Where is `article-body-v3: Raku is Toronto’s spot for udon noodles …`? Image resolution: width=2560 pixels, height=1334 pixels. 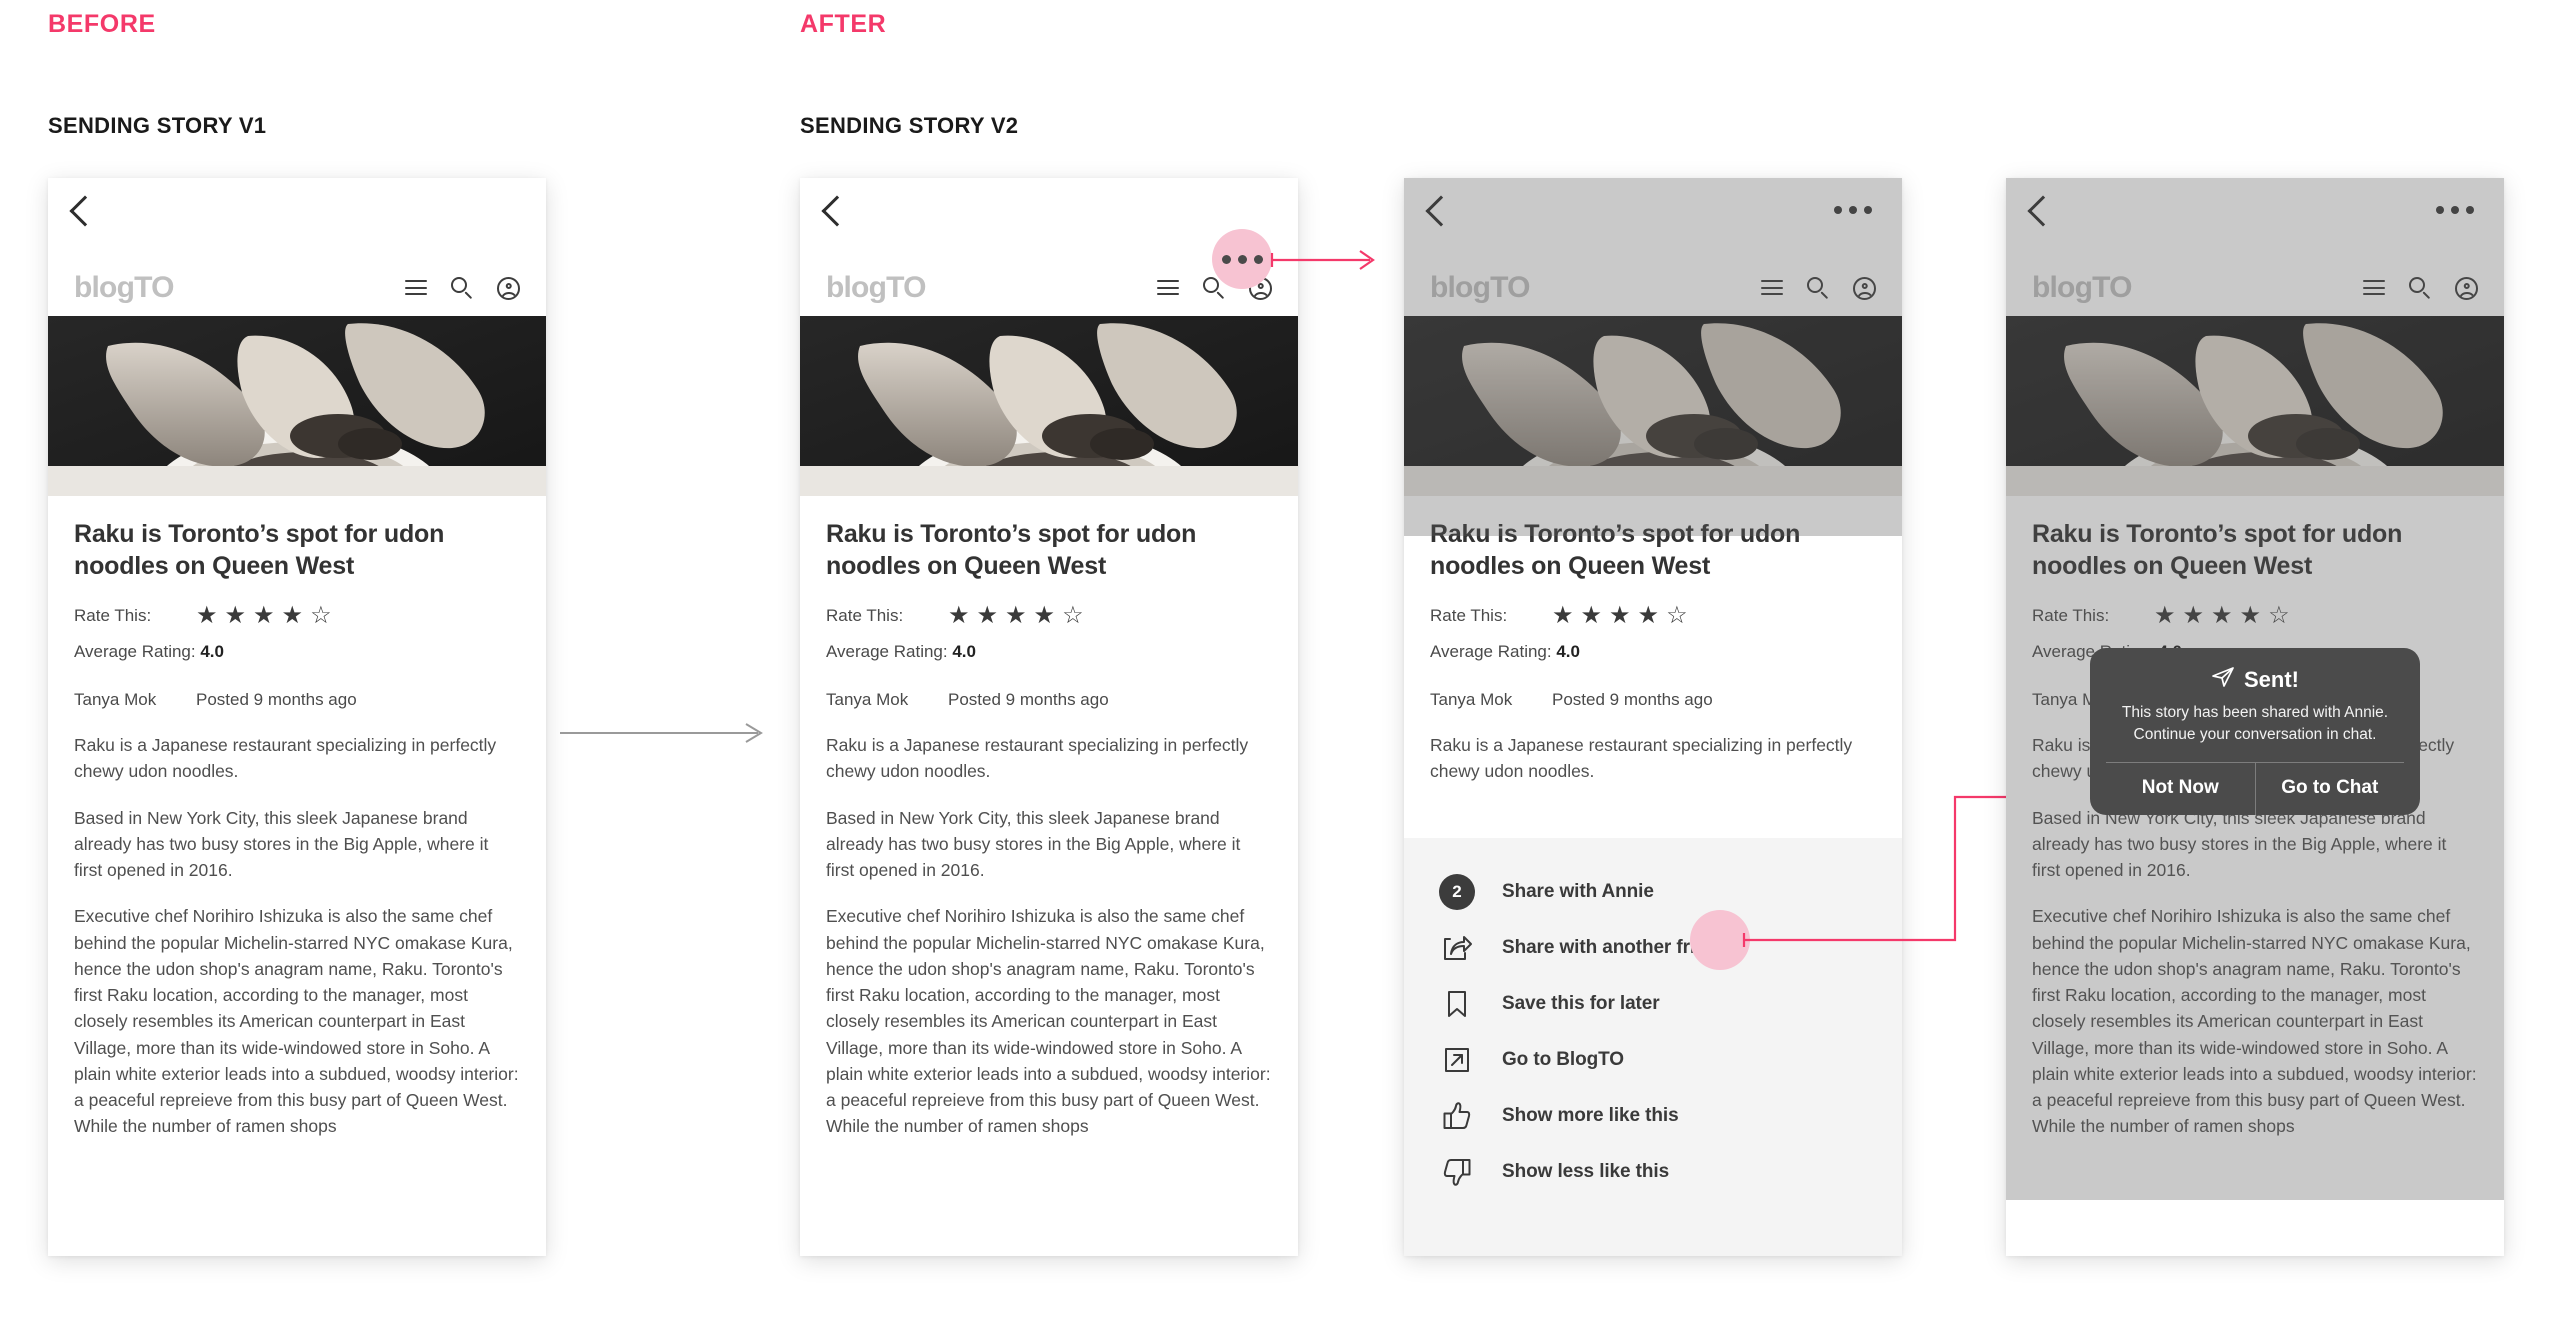
article-body-v3: Raku is Toronto’s spot for udon noodles … is located at coordinates (1653, 640).